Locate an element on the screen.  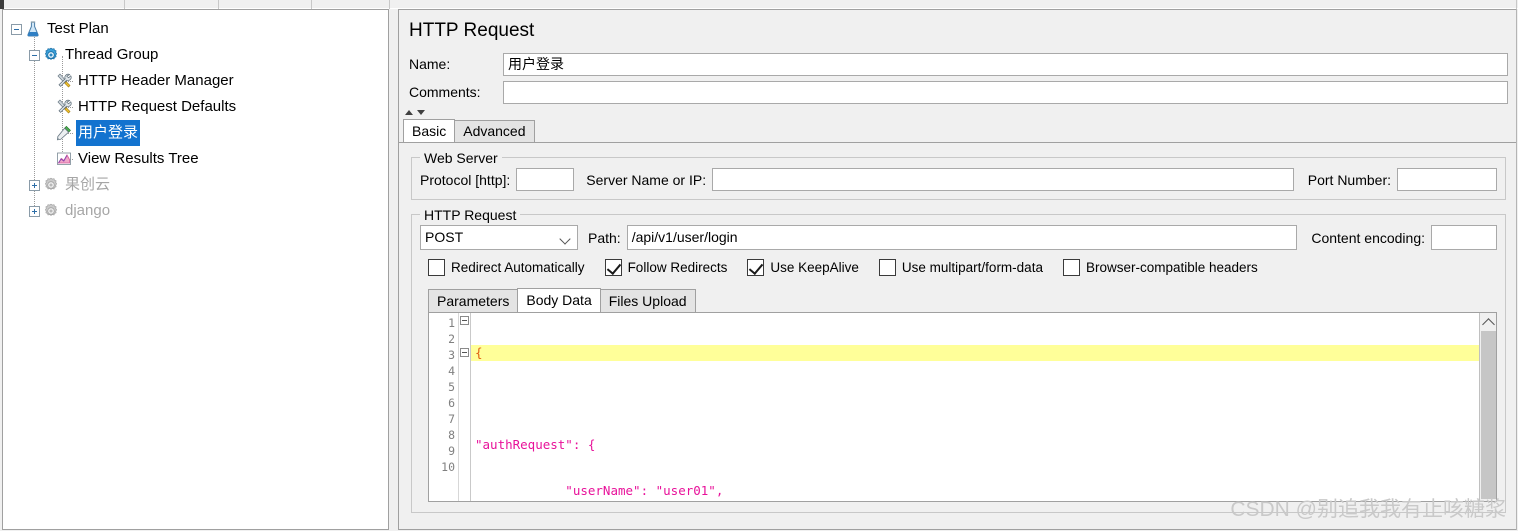
content-encoding-label: Content encoding: is located at coordinates (1368, 237).